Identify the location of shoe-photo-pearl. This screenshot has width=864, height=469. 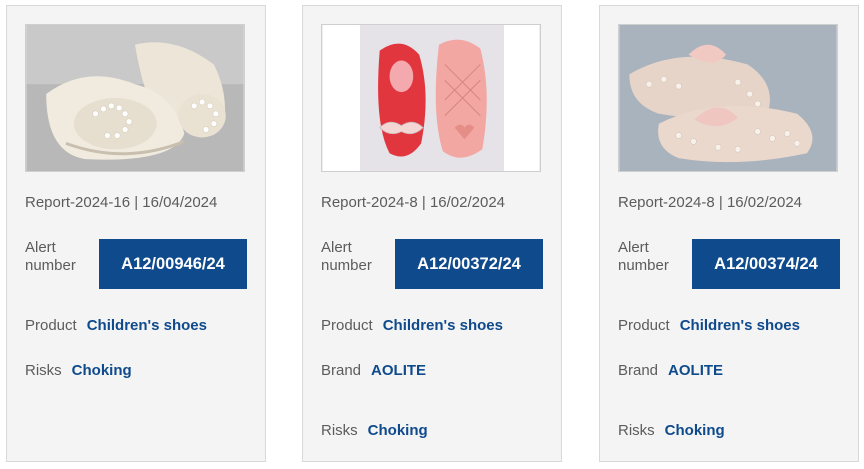
(728, 98).